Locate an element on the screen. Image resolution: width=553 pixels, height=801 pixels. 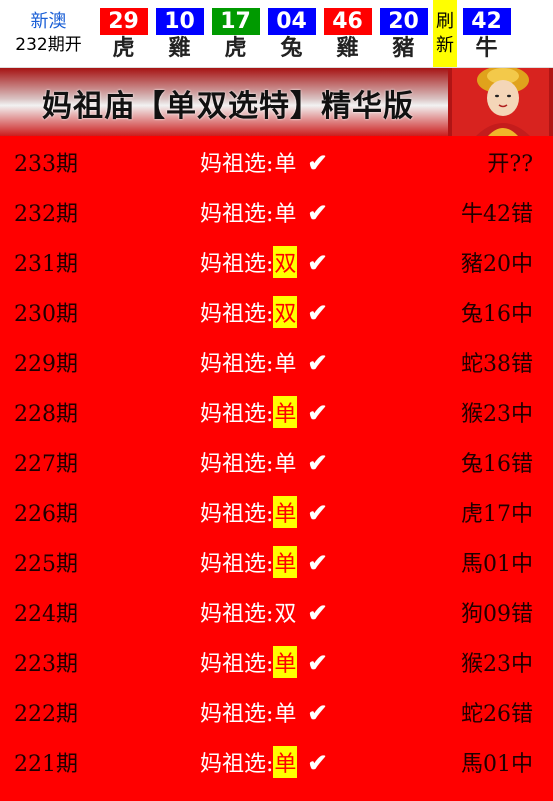
special-zodiac: 牛 is located at coordinates (486, 48).